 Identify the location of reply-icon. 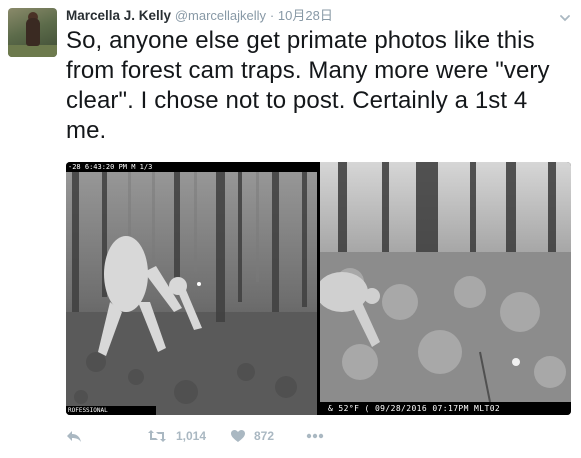
(74, 436).